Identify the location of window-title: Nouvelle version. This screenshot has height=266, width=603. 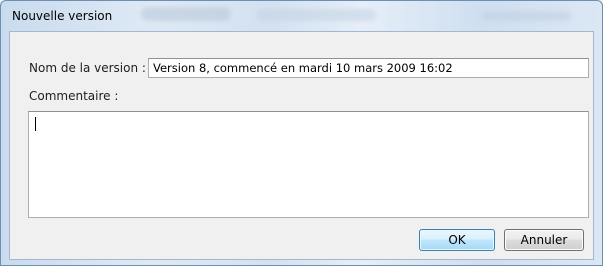
(62, 16).